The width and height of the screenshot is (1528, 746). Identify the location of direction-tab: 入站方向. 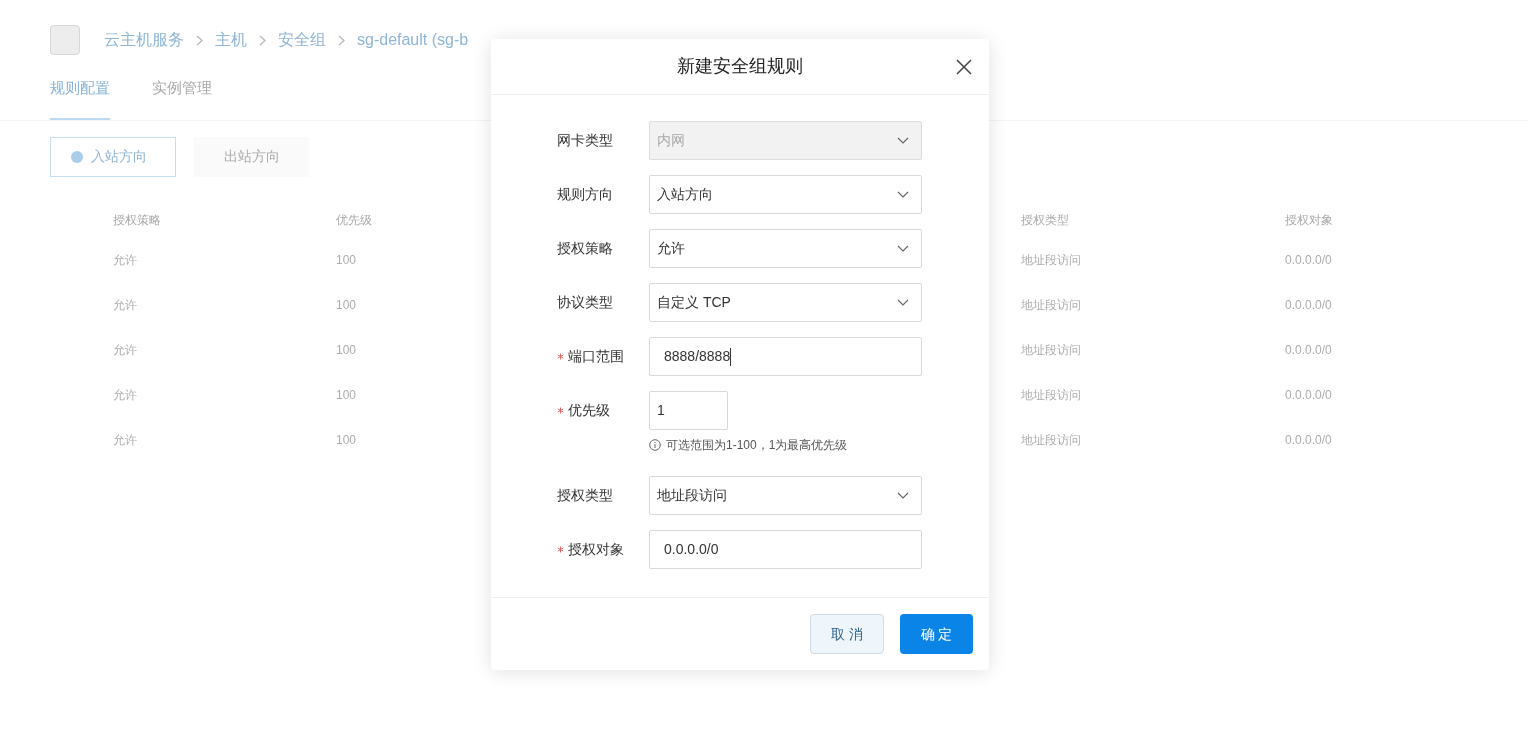
(113, 156).